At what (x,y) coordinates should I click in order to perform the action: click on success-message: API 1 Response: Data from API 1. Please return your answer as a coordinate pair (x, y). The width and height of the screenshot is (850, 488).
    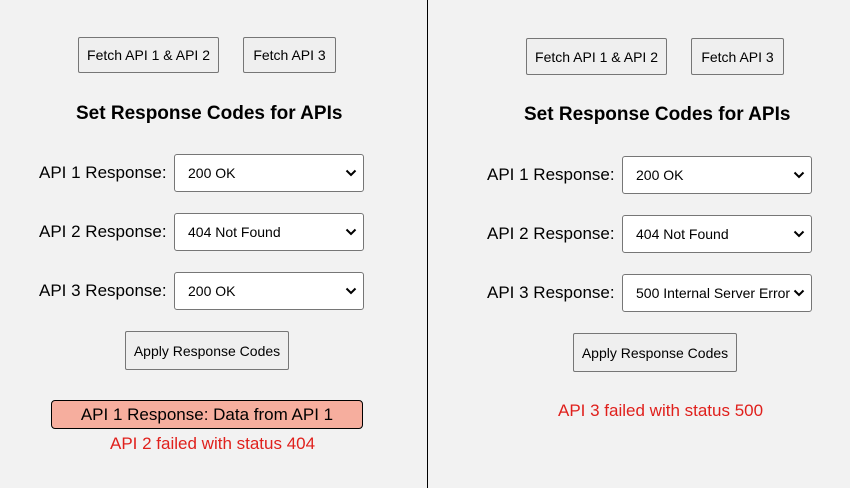
    Looking at the image, I should click on (207, 414).